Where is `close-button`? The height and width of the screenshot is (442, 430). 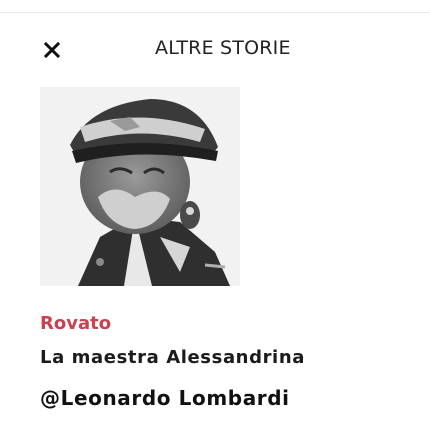
close-button is located at coordinates (52, 50).